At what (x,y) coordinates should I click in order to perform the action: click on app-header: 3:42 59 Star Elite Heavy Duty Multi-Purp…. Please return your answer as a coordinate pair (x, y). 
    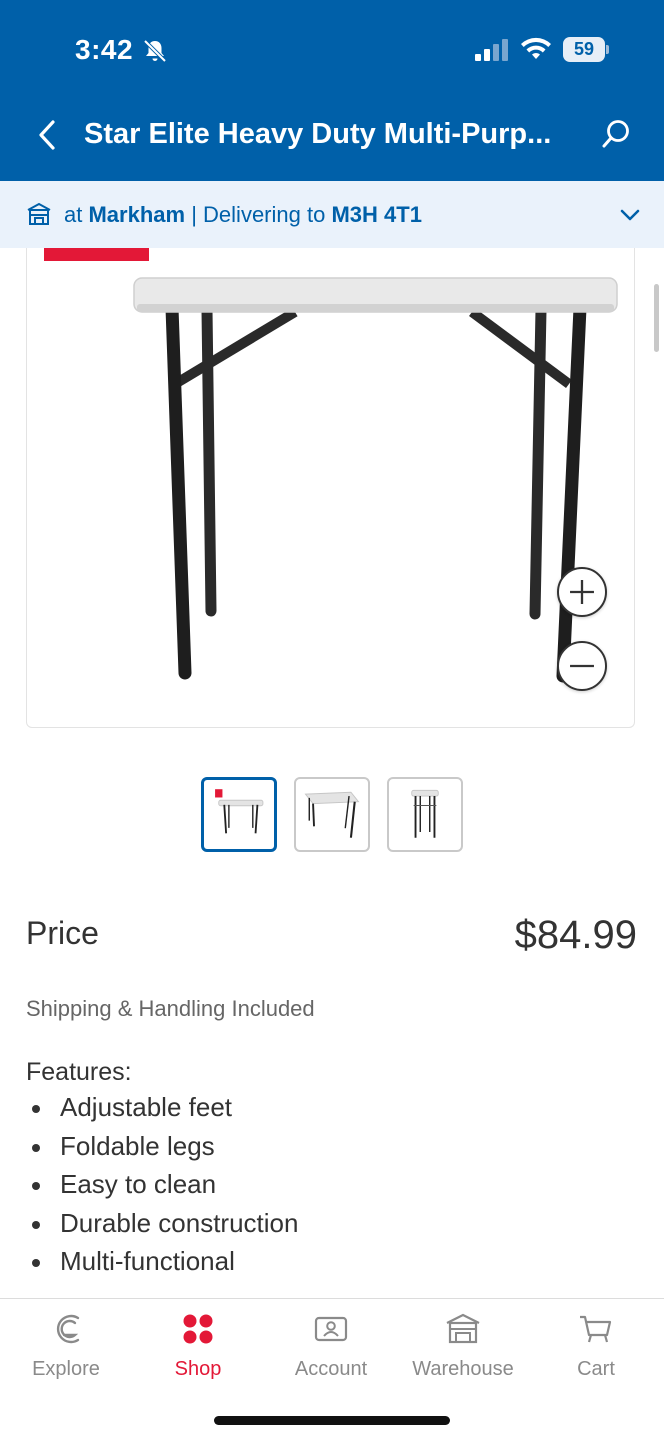
    Looking at the image, I should click on (332, 90).